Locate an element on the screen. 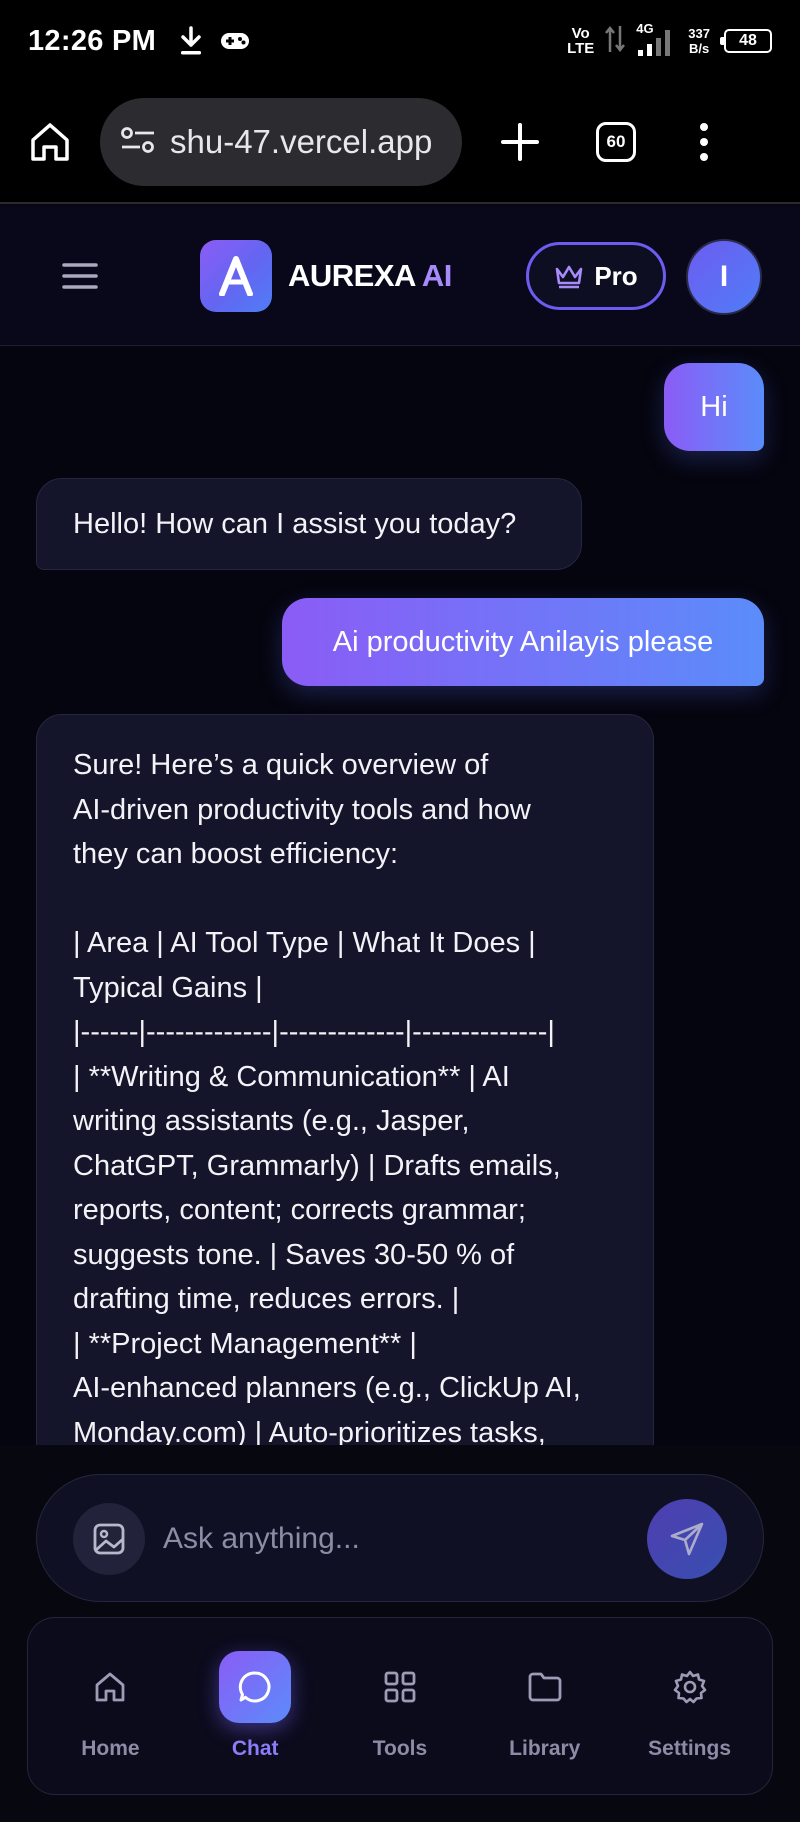  nav-item-library: Library is located at coordinates (545, 1706).